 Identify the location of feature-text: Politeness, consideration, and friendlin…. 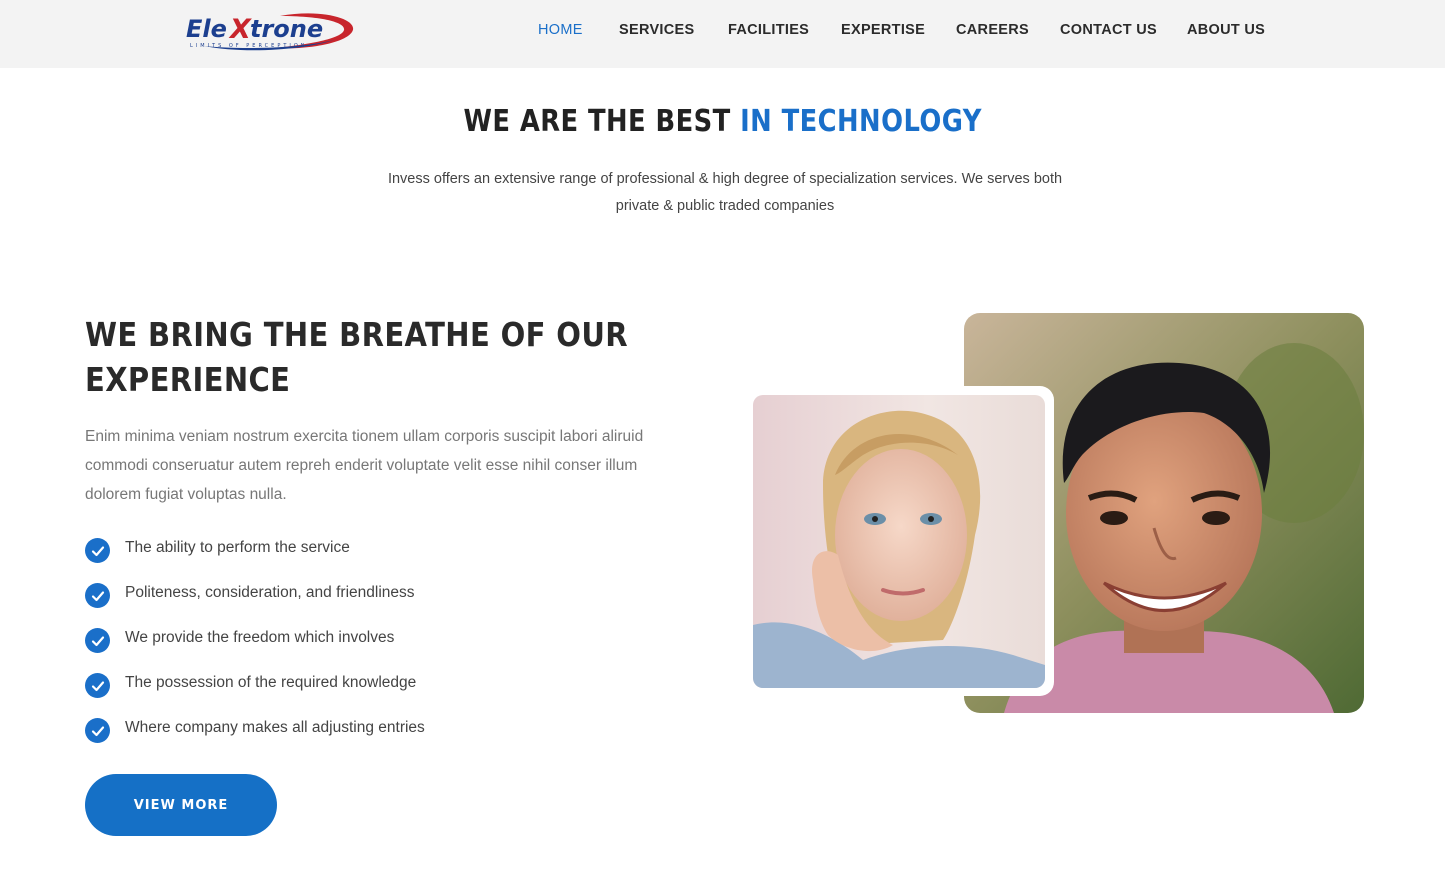
(270, 592).